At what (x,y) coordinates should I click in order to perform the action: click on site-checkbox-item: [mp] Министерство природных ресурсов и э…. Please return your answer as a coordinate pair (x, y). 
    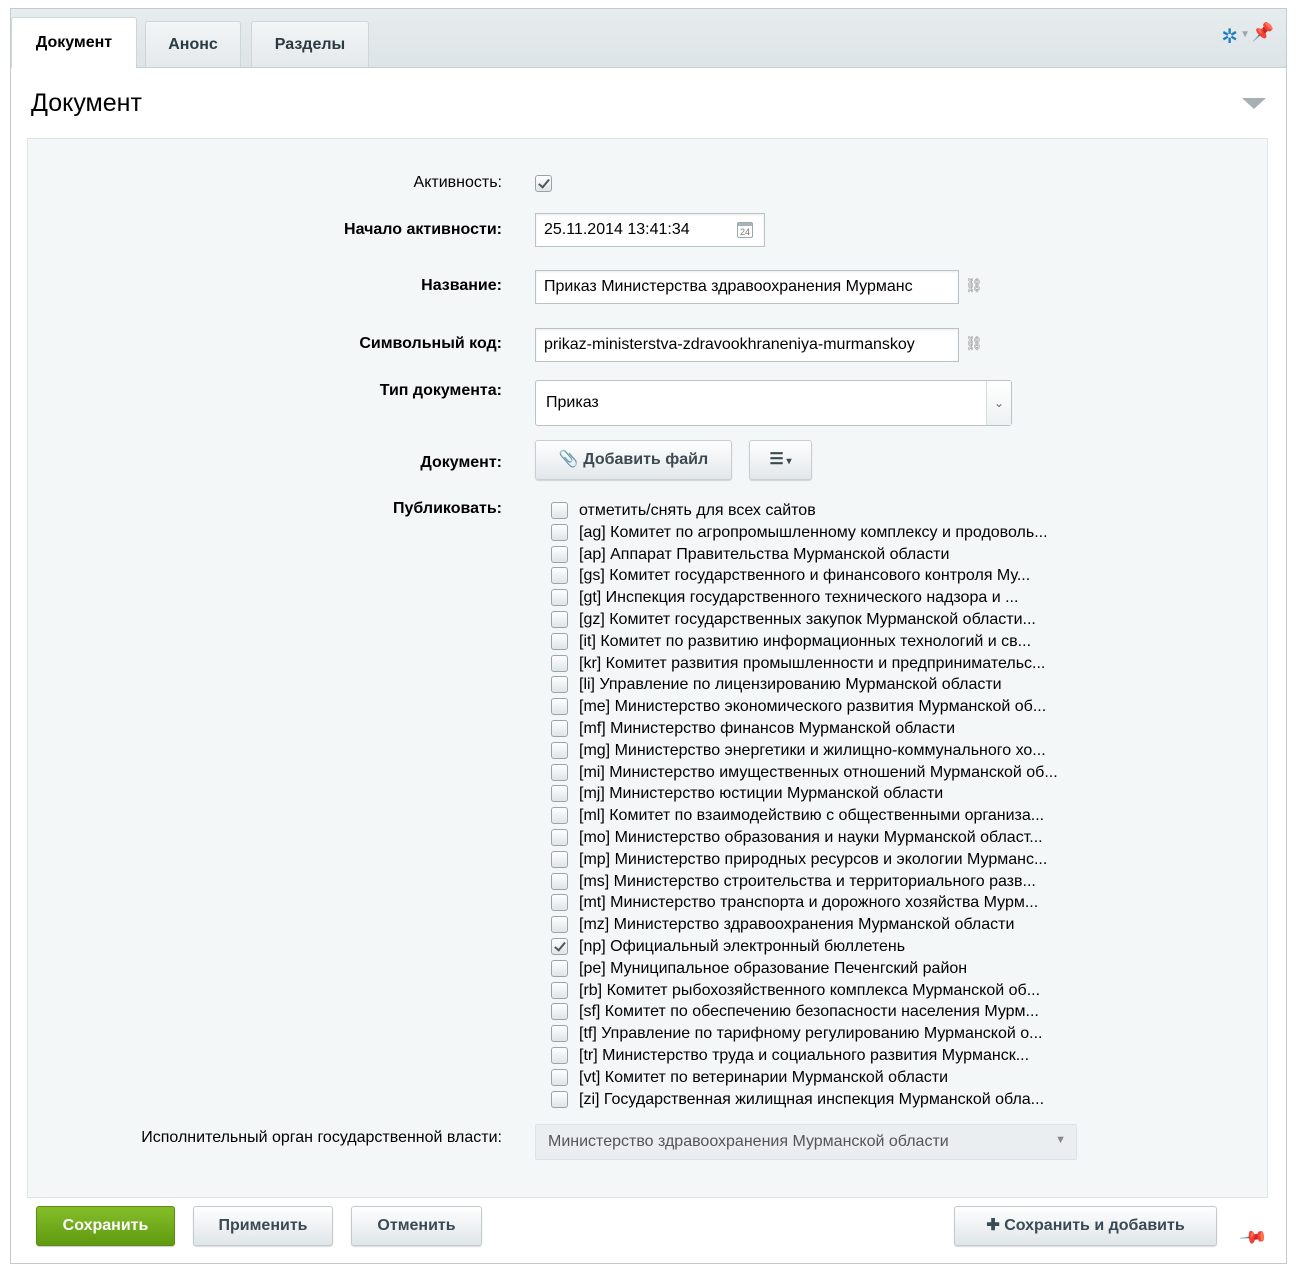
    Looking at the image, I should click on (804, 861).